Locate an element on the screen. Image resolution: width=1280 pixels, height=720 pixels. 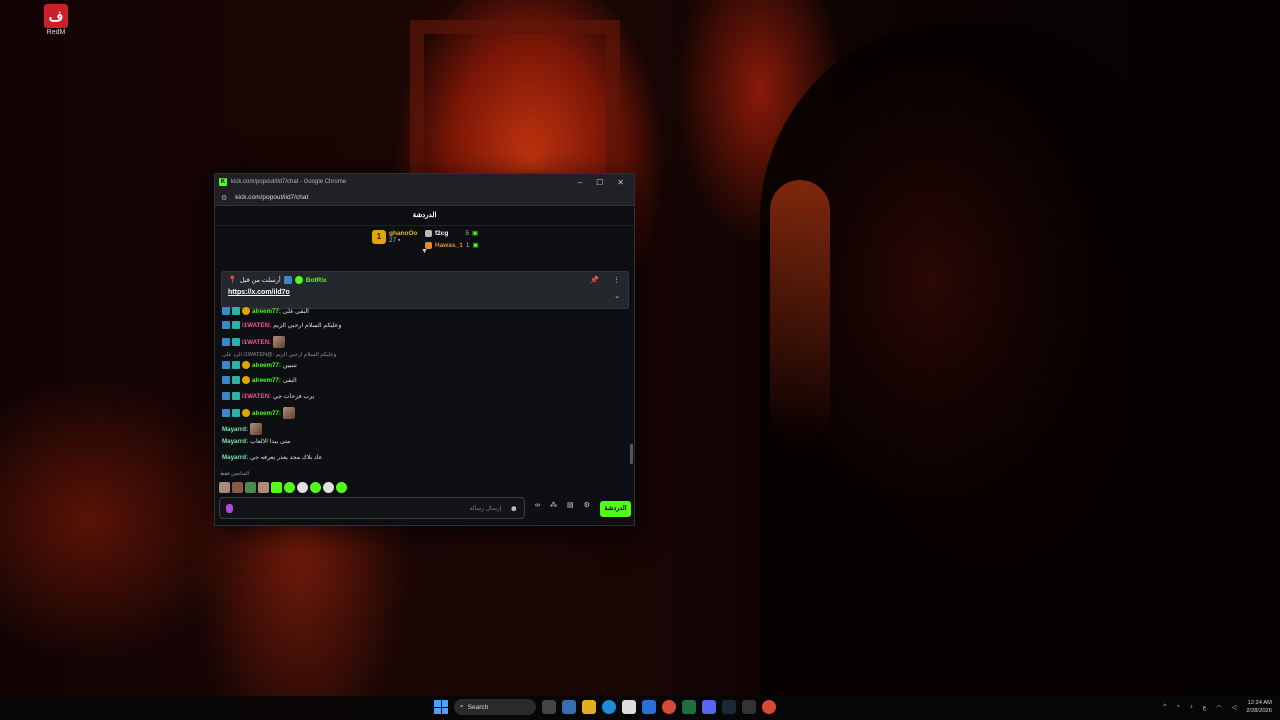
task-view-icon is located at coordinates (549, 707).